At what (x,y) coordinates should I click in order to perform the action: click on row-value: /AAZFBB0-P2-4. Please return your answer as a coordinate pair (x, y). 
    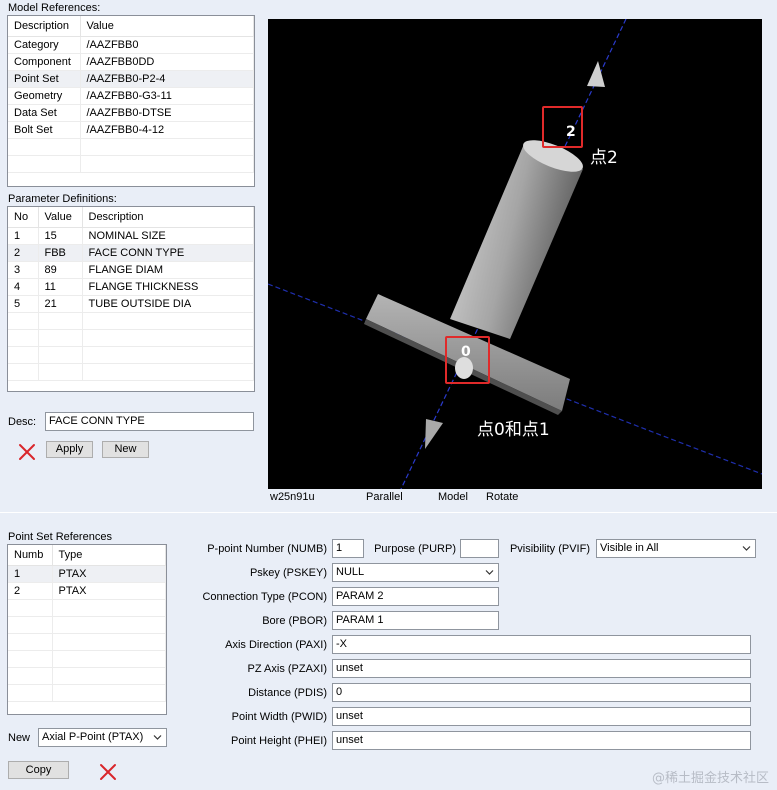
    Looking at the image, I should click on (167, 79).